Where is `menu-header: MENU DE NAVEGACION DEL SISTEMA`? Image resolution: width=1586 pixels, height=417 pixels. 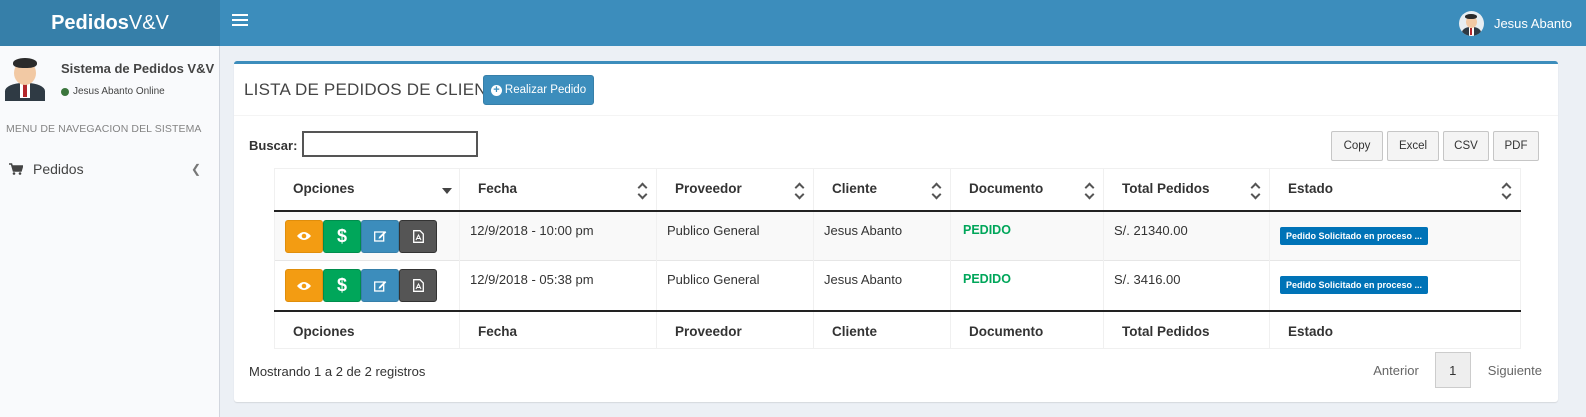
menu-header: MENU DE NAVEGACION DEL SISTEMA is located at coordinates (104, 129).